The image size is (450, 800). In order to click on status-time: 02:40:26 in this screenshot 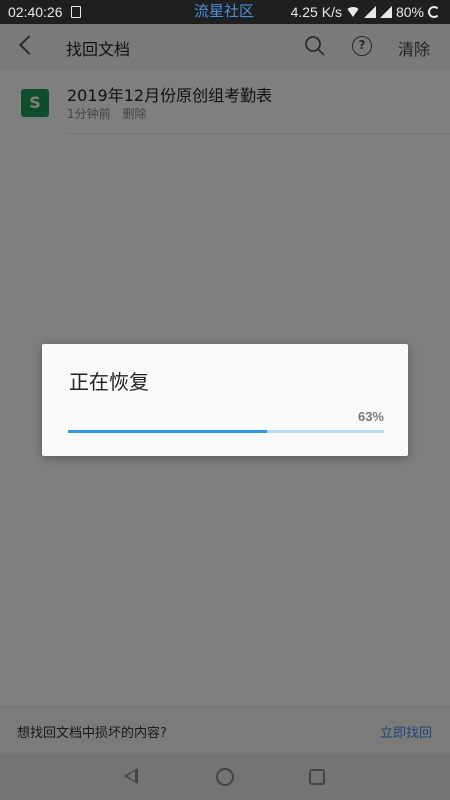, I will do `click(35, 12)`.